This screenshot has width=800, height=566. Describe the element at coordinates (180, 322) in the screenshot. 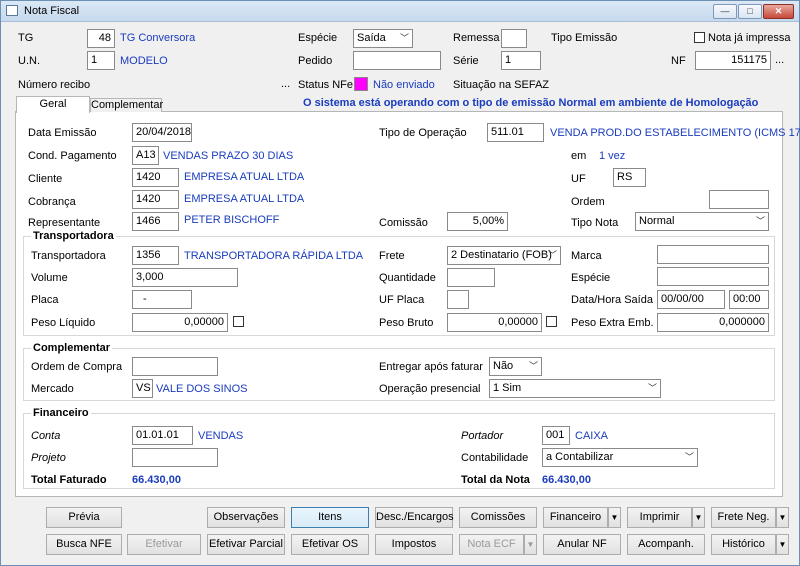

I see `peso-liquido-input: 0,00000` at that location.